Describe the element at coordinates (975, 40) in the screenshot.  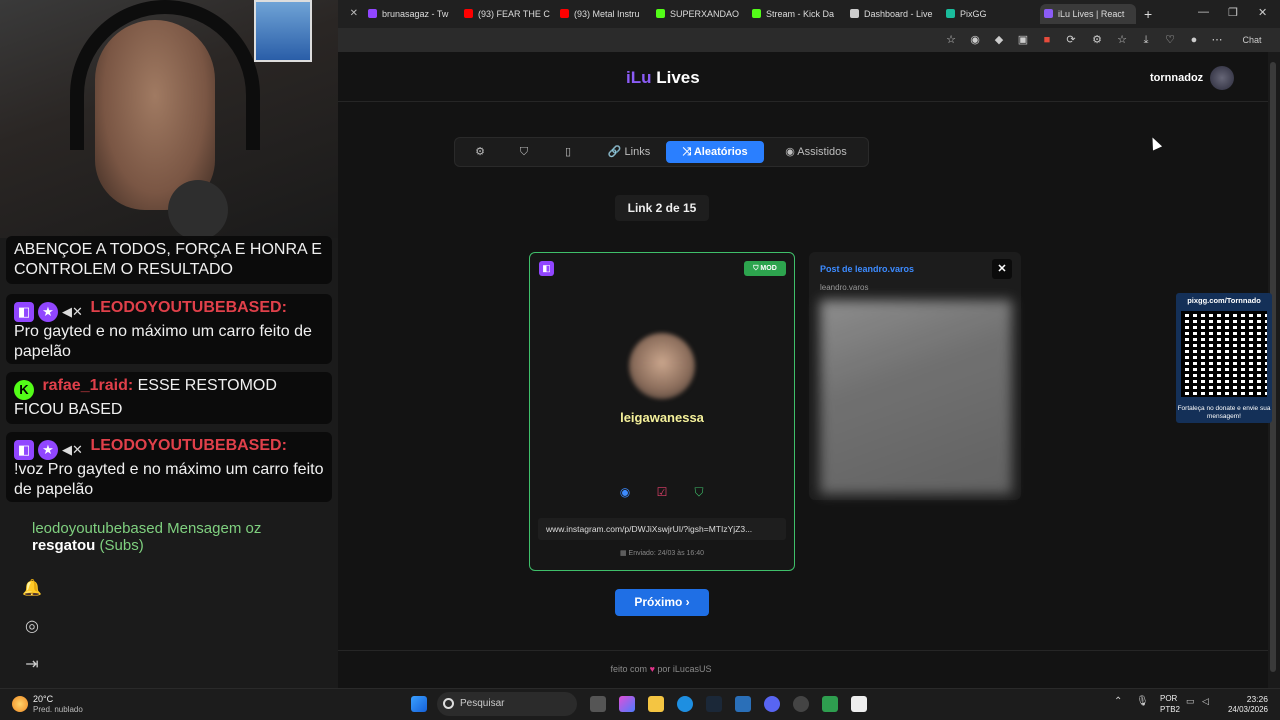
I see `extension-icon: ◉` at that location.